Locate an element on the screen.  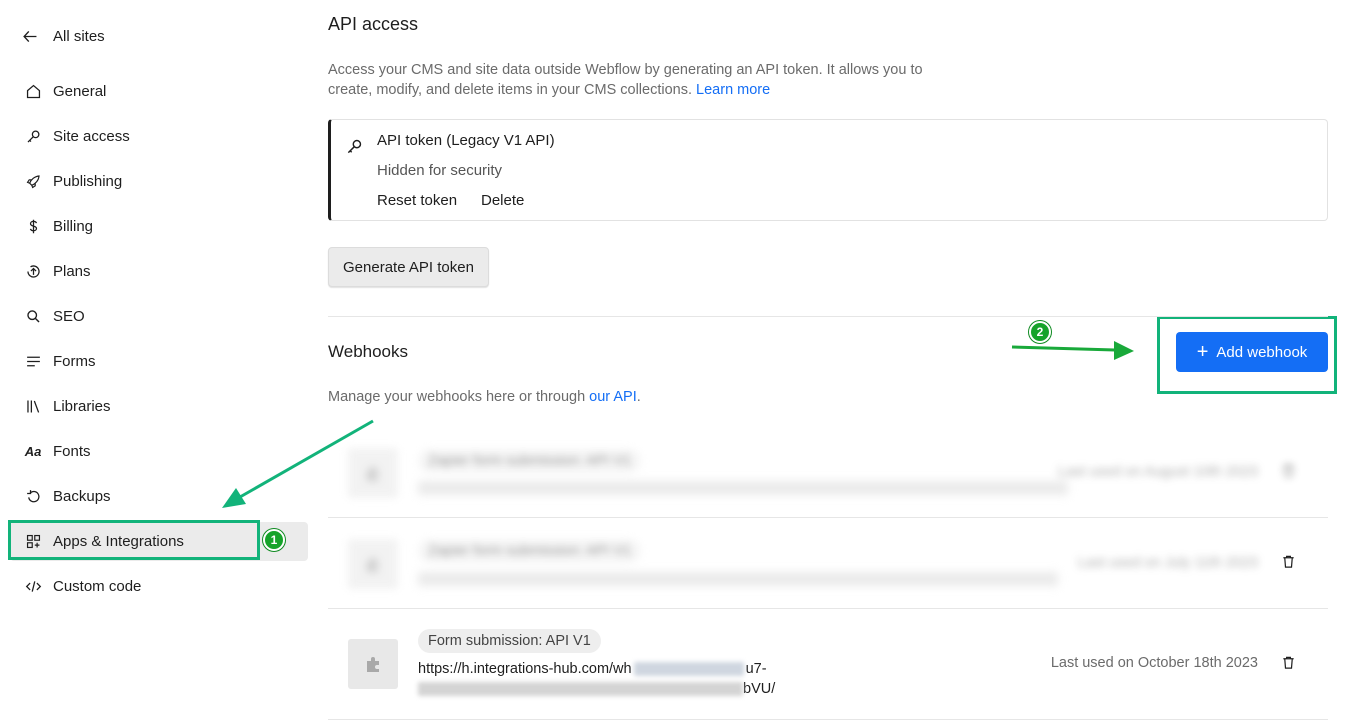
plus-icon: + is located at coordinates (1202, 352).